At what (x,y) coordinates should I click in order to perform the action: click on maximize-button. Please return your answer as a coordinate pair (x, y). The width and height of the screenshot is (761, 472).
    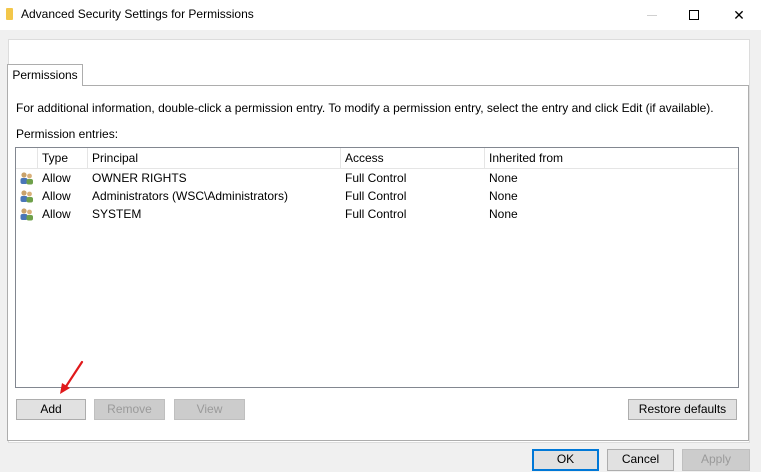
    Looking at the image, I should click on (694, 15).